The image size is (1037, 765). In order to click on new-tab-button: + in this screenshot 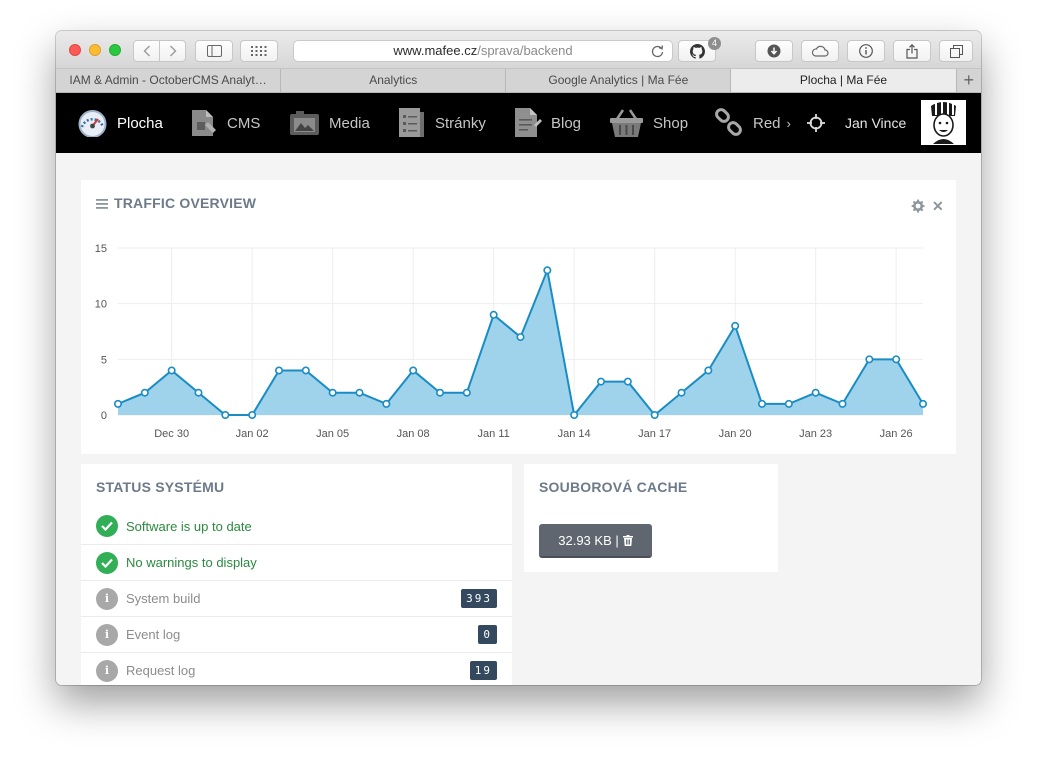, I will do `click(969, 80)`.